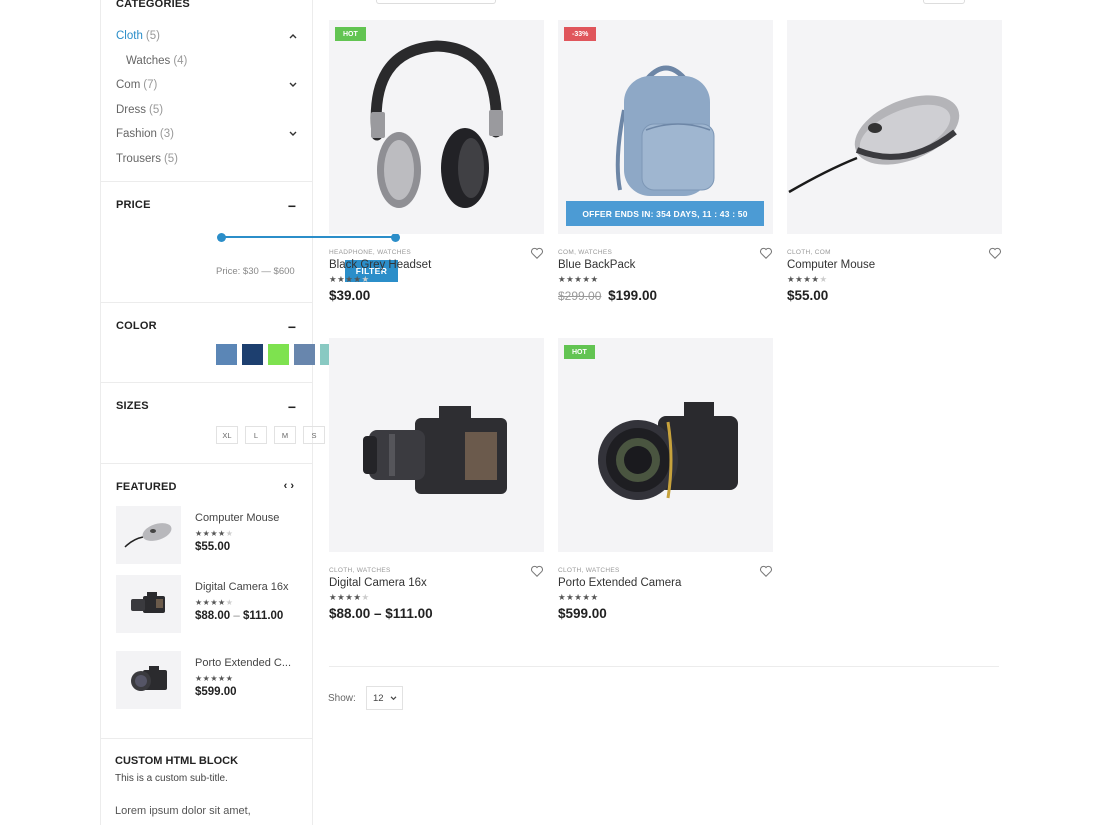 Image resolution: width=1100 pixels, height=825 pixels. What do you see at coordinates (665, 252) in the screenshot?
I see `product-categories: COM, WATCHES` at bounding box center [665, 252].